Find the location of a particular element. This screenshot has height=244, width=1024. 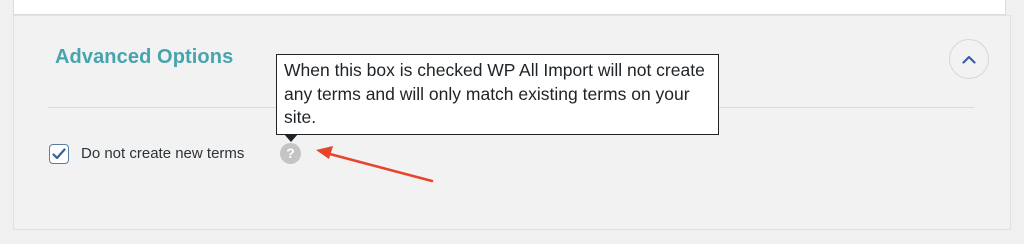

do-not-create-terms-checkbox is located at coordinates (59, 154).